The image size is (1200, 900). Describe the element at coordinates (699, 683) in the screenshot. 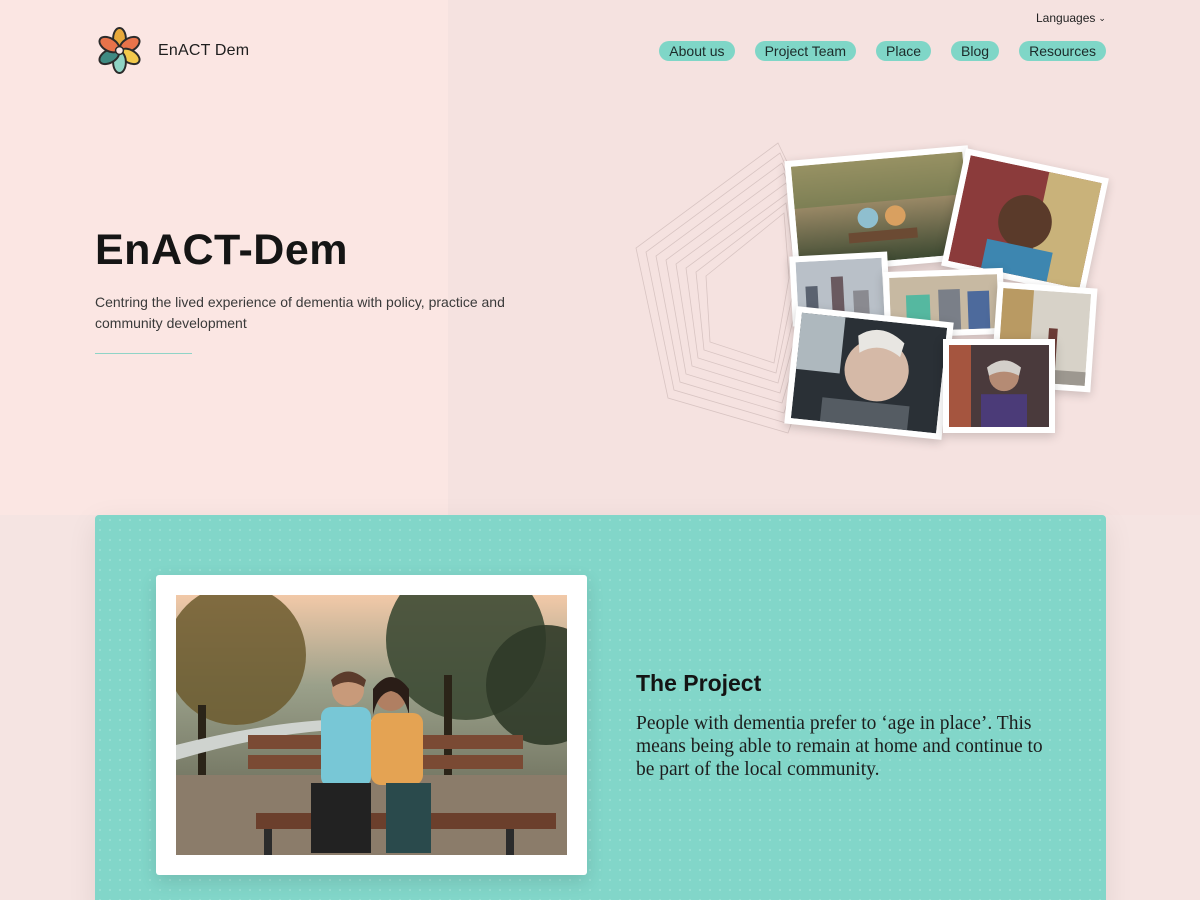

I see `project-title: The Project` at that location.